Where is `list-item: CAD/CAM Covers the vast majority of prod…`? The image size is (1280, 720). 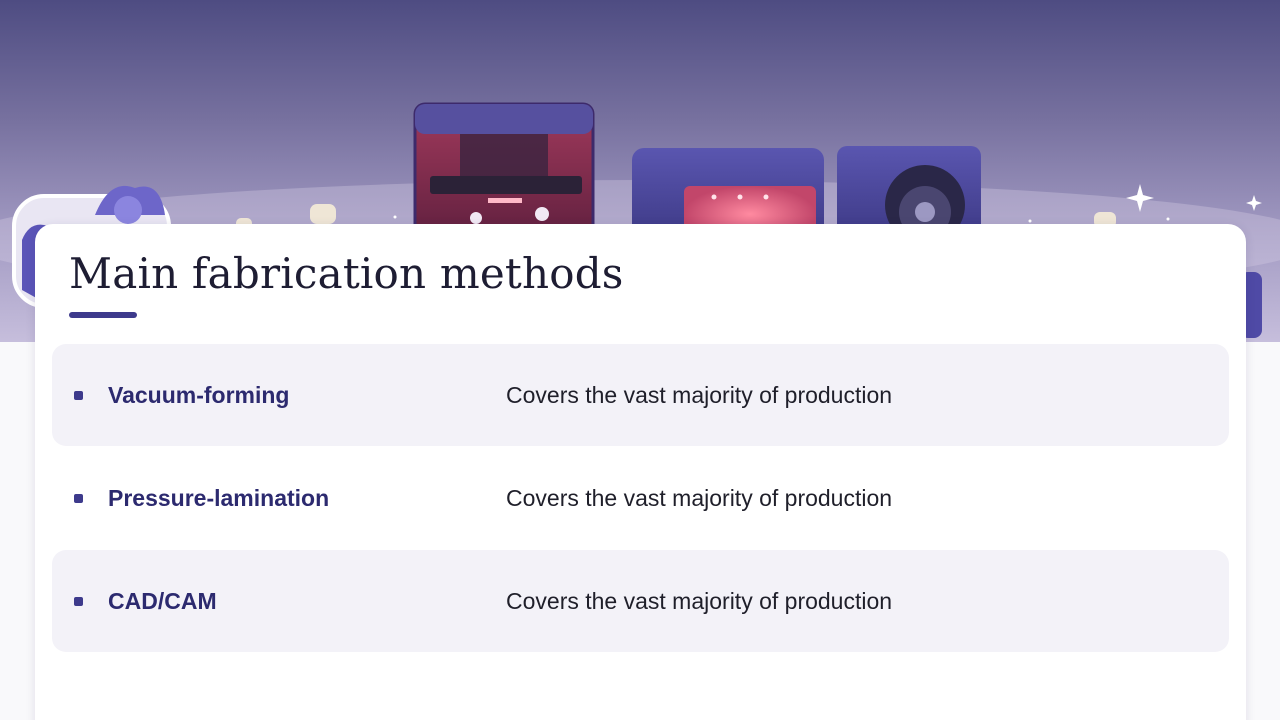 list-item: CAD/CAM Covers the vast majority of prod… is located at coordinates (640, 601).